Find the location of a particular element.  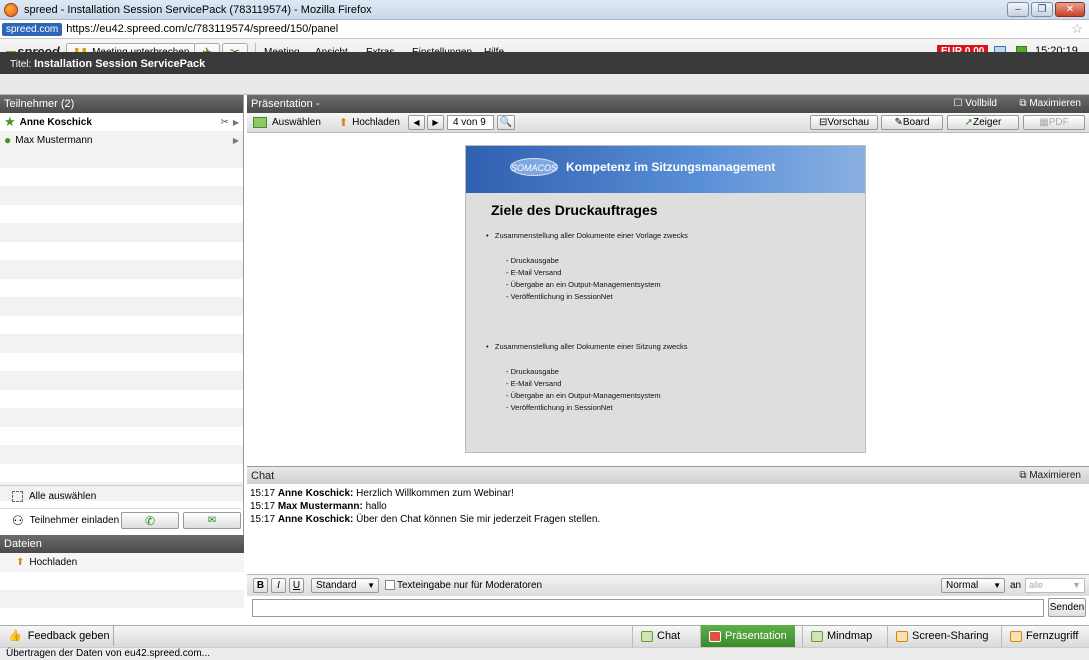

slide-title: Ziele des Druckauftrages is located at coordinates (574, 210).